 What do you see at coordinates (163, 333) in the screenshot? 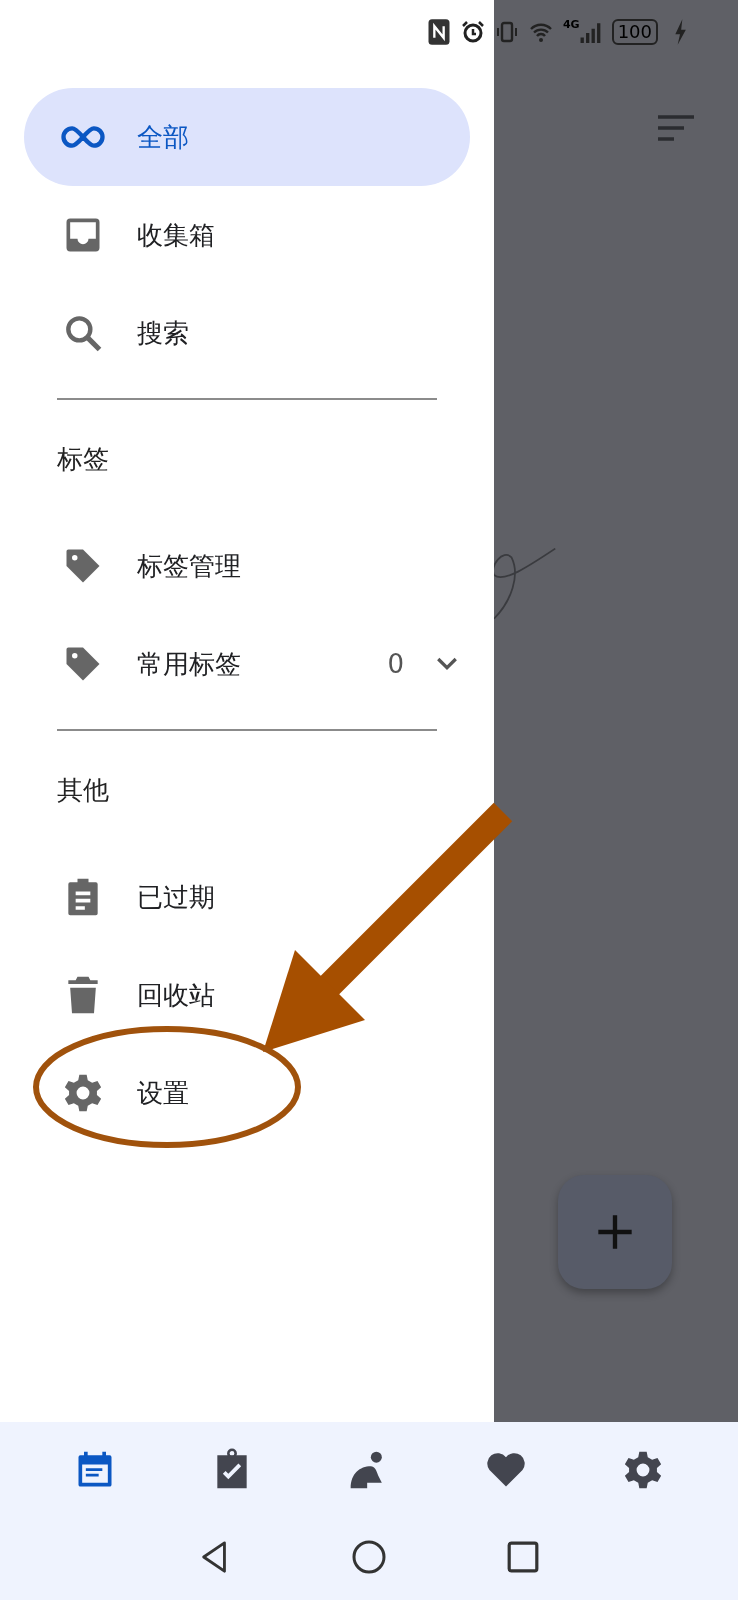
I see `item-label: 搜索` at bounding box center [163, 333].